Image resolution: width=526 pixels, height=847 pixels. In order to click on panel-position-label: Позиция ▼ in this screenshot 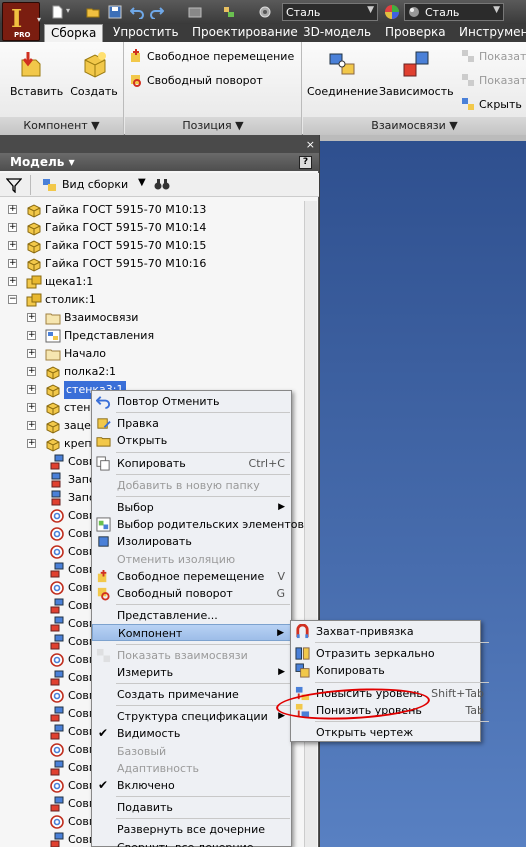, I will do `click(213, 126)`.